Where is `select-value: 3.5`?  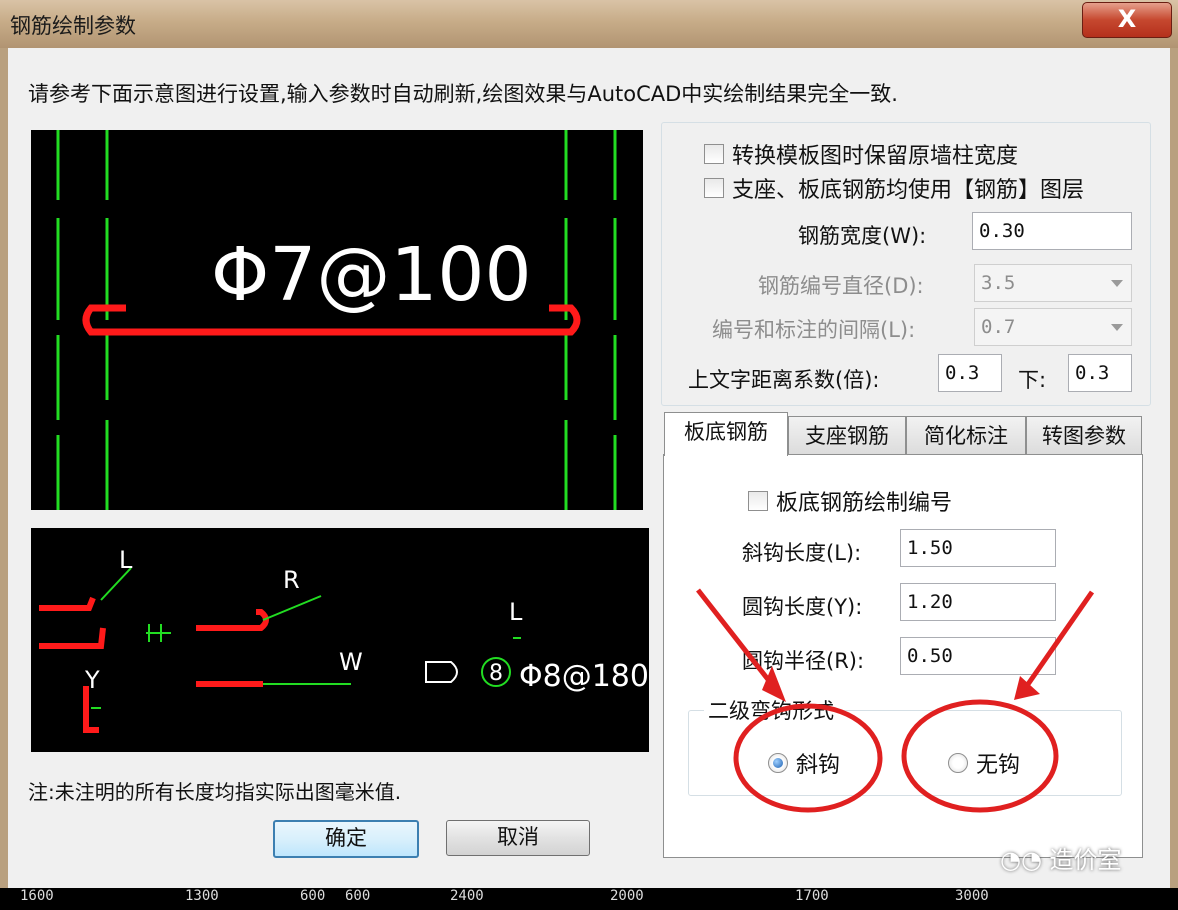
select-value: 3.5 is located at coordinates (998, 283).